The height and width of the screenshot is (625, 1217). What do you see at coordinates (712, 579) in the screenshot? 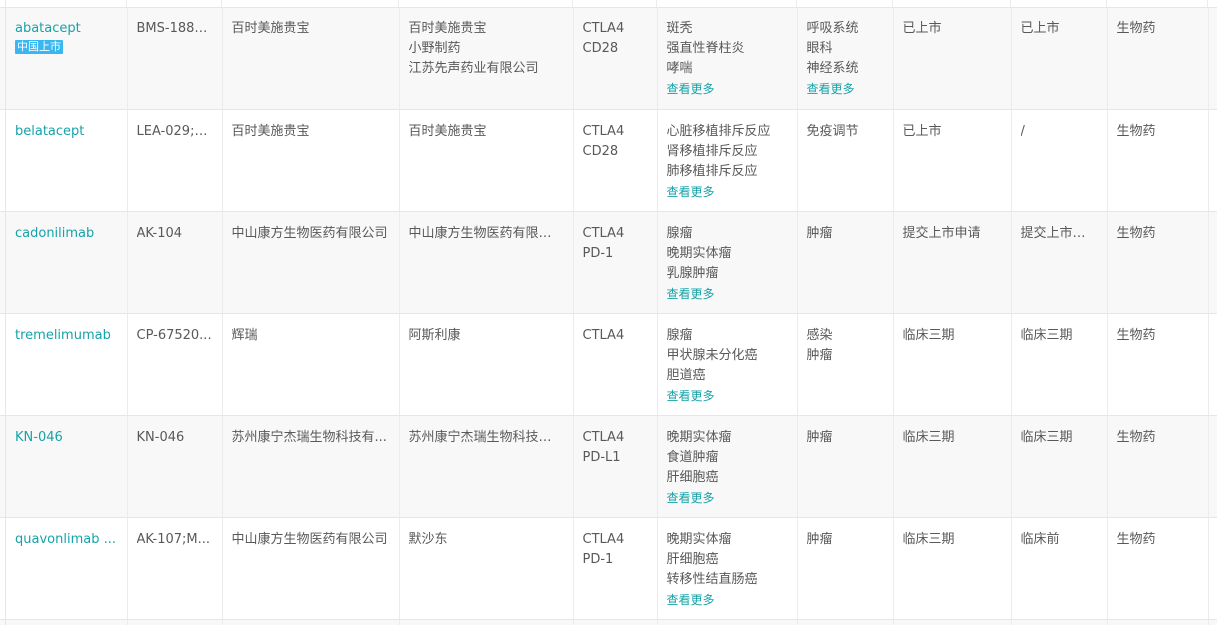
I see `indications-item: 转移性结直肠癌` at bounding box center [712, 579].